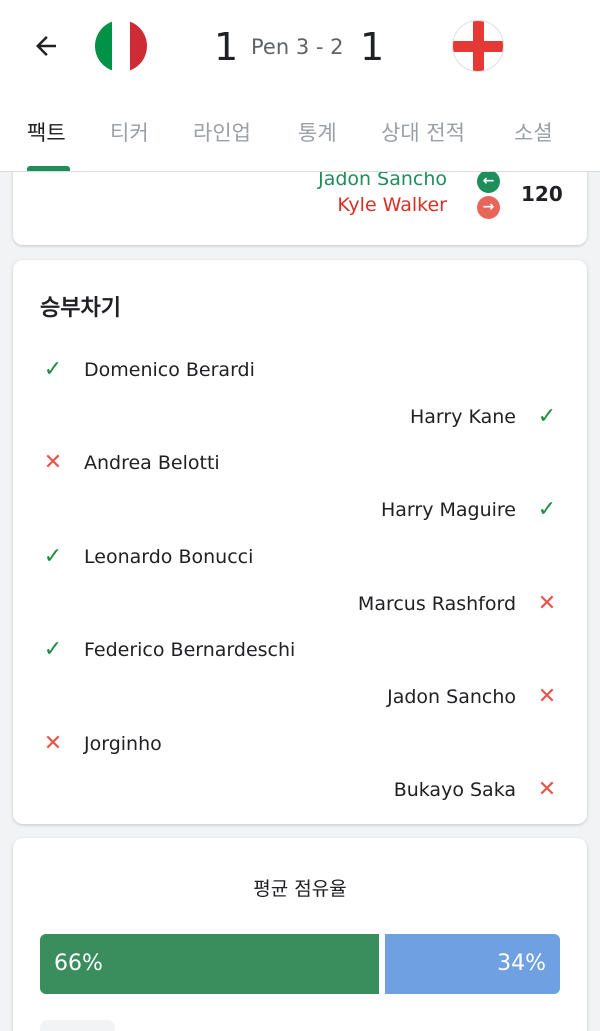 Image resolution: width=600 pixels, height=1031 pixels. I want to click on england-flag-icon, so click(478, 46).